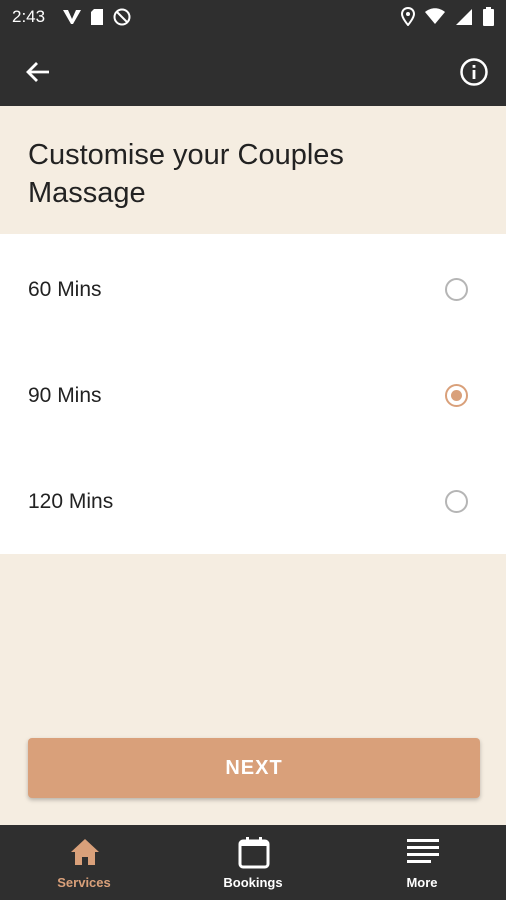 This screenshot has height=900, width=506. I want to click on option-label: 120 Mins, so click(71, 501).